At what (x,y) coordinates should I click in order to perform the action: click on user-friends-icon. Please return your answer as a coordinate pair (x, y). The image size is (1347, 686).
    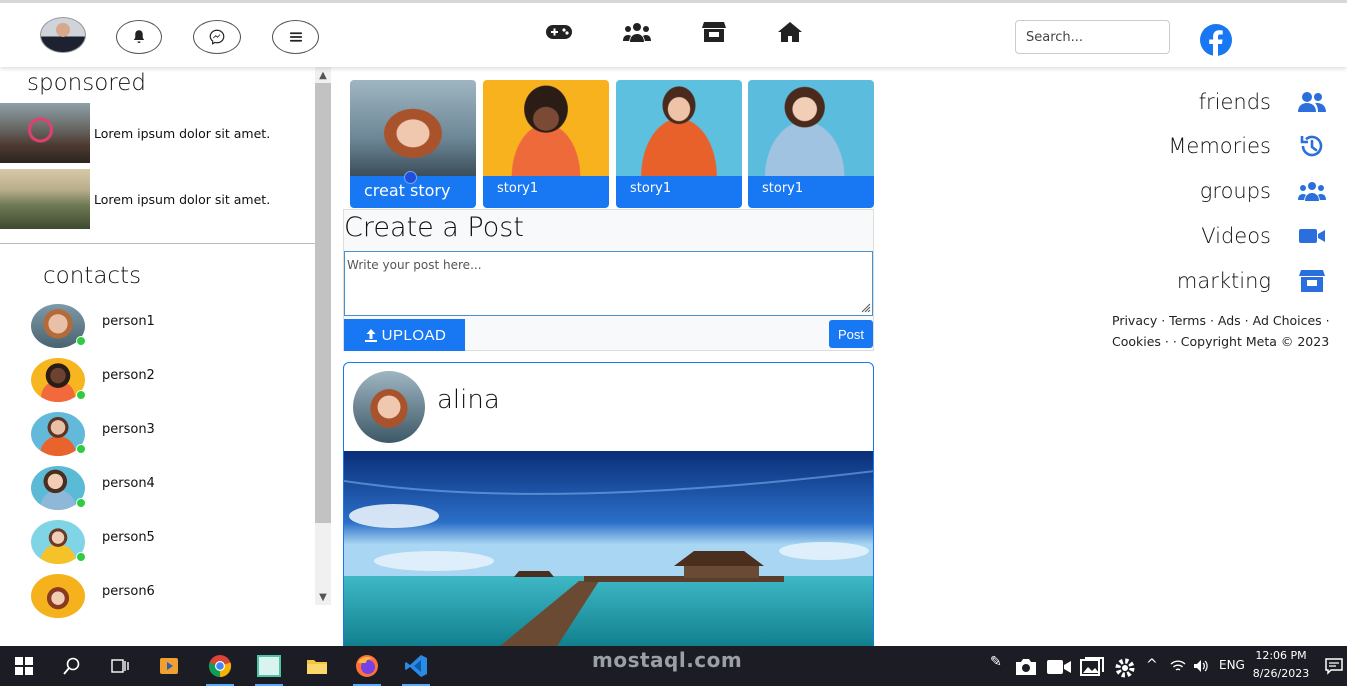
    Looking at the image, I should click on (1312, 102).